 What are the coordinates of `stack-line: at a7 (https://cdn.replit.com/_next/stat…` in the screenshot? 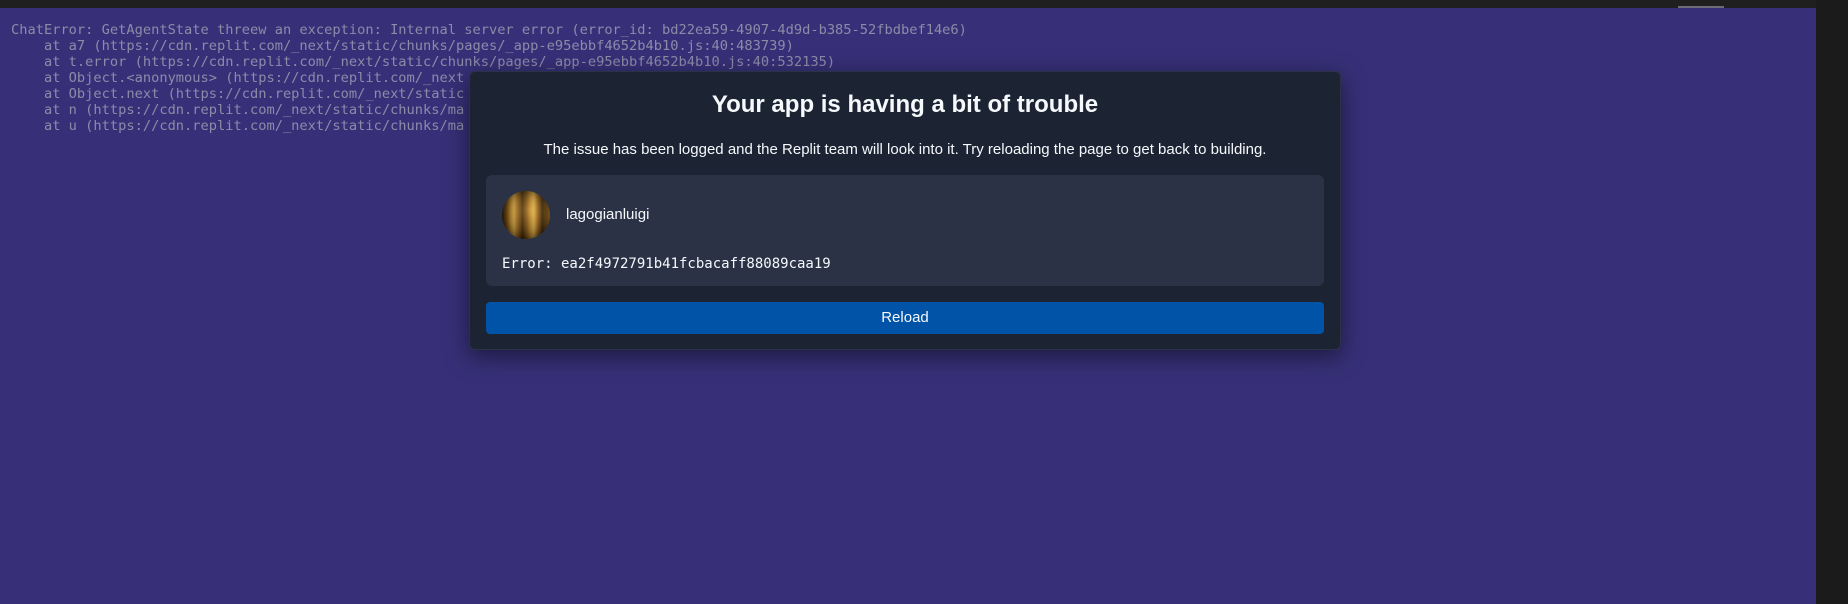 It's located at (402, 46).